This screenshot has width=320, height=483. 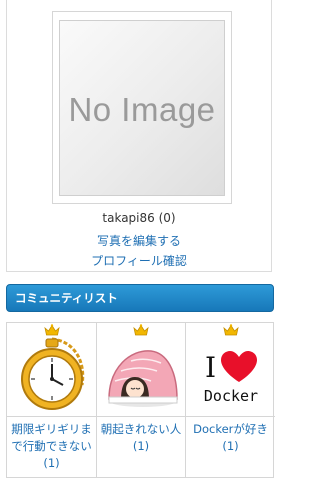 I want to click on community-item-morning: 朝起きれない人 (1), so click(x=141, y=400).